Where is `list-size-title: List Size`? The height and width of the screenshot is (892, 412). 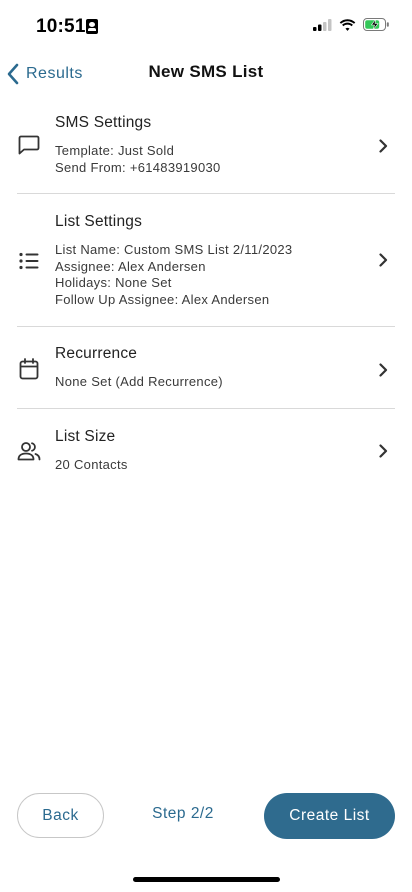
list-size-title: List Size is located at coordinates (85, 436).